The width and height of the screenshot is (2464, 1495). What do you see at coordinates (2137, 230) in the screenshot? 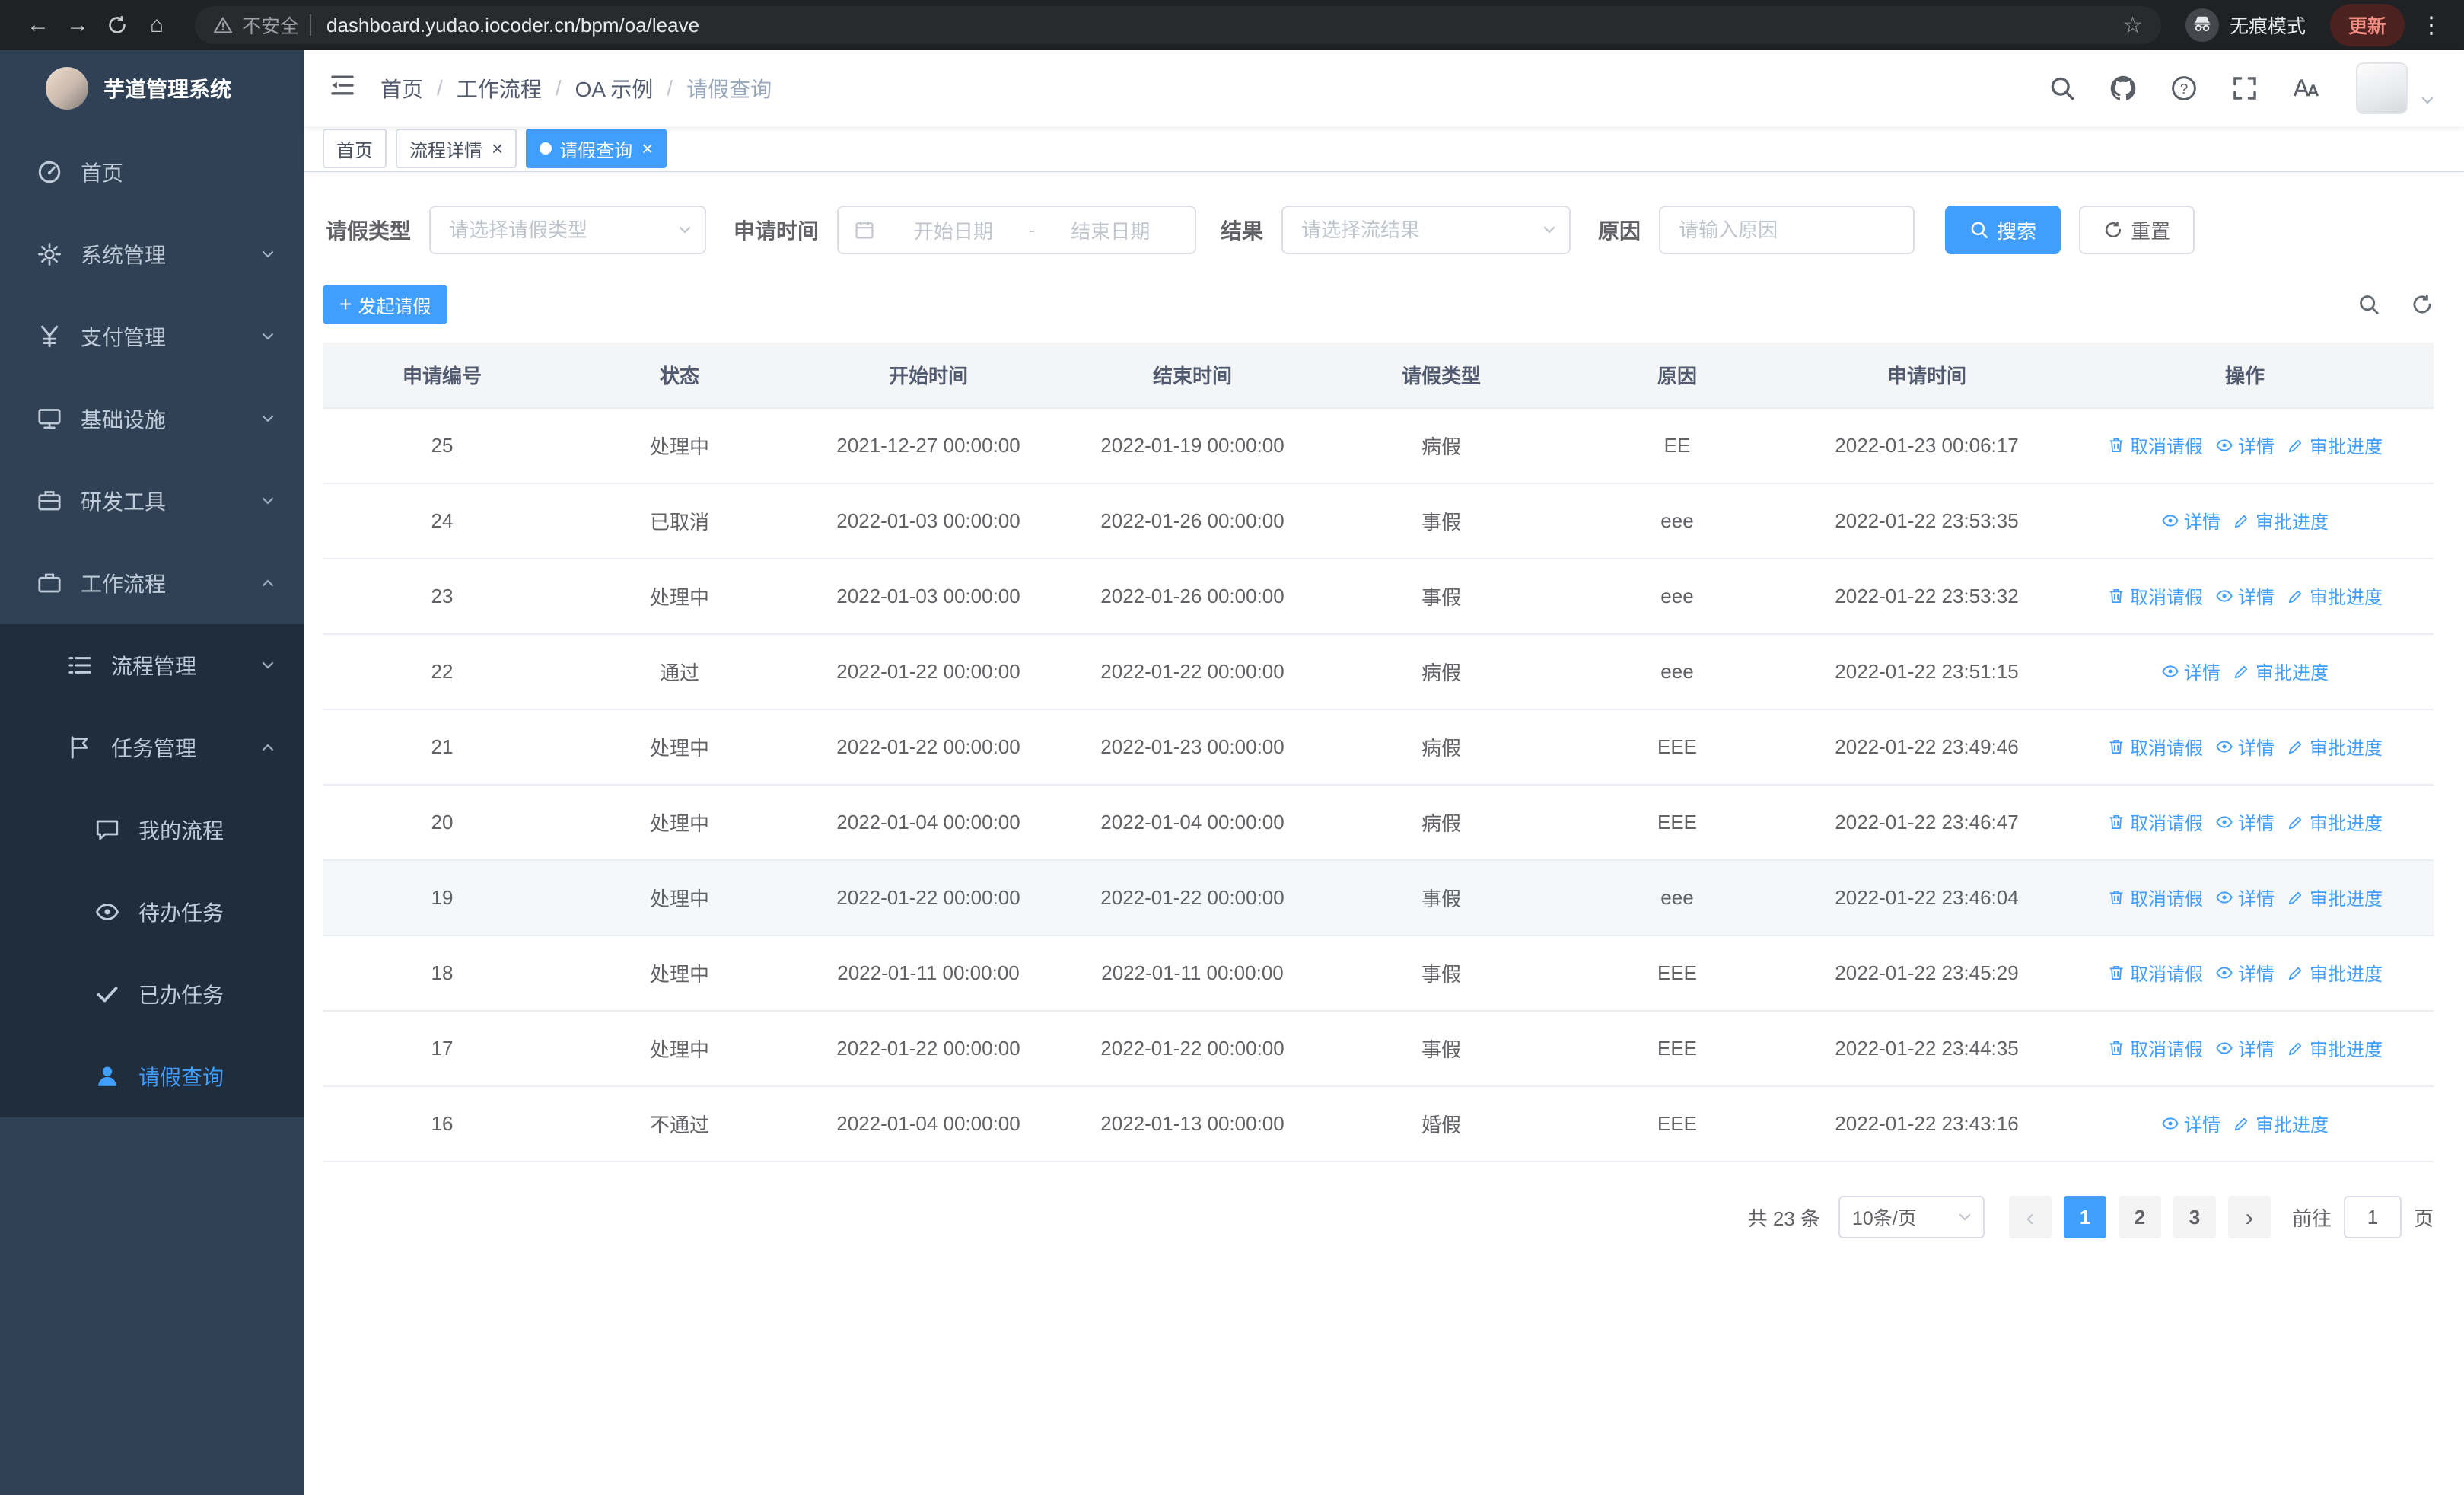
I see `reset-button: 重置` at bounding box center [2137, 230].